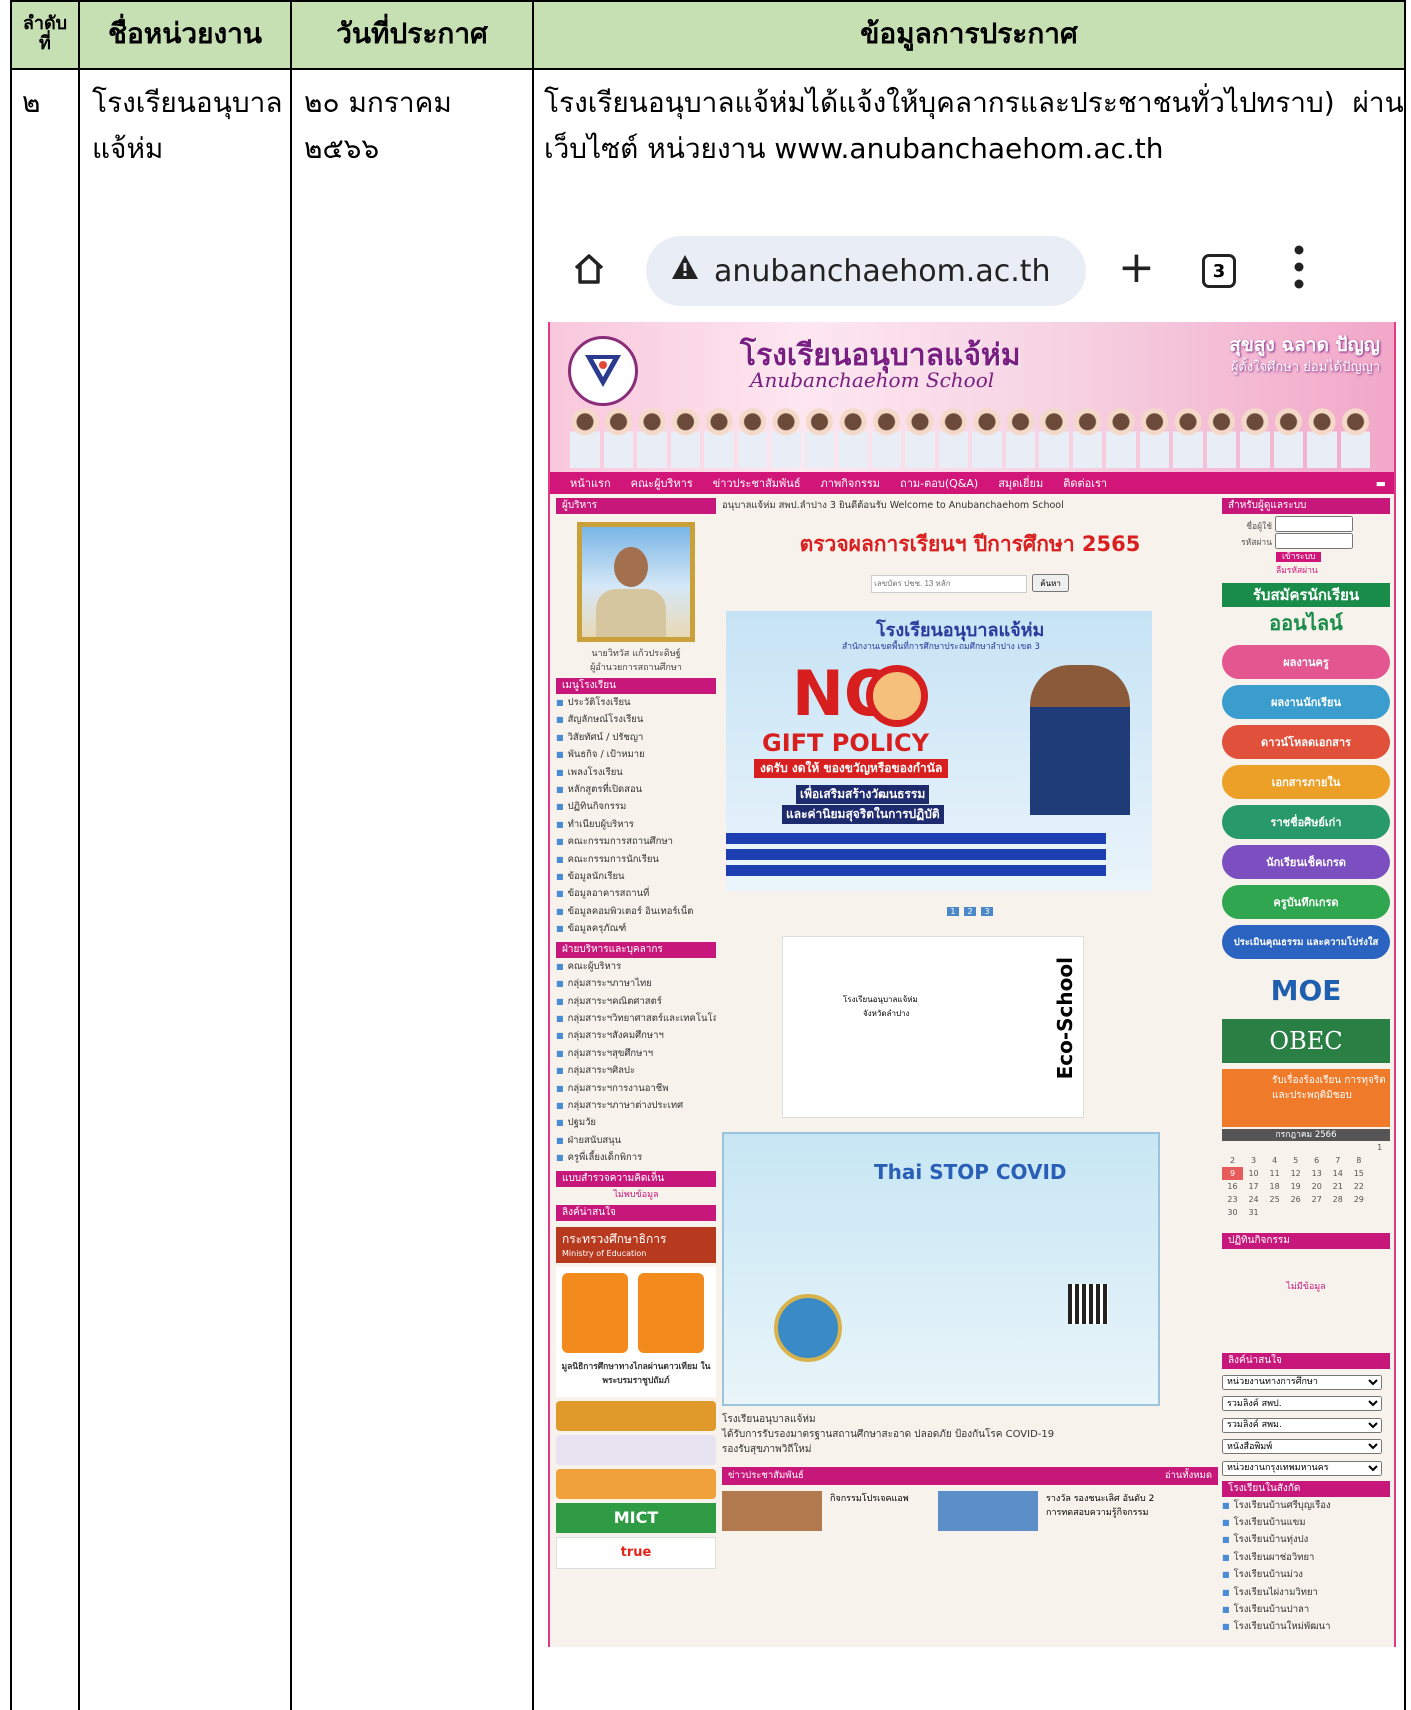 The image size is (1411, 1710). Describe the element at coordinates (1136, 268) in the screenshot. I see `new-tab-icon: +` at that location.